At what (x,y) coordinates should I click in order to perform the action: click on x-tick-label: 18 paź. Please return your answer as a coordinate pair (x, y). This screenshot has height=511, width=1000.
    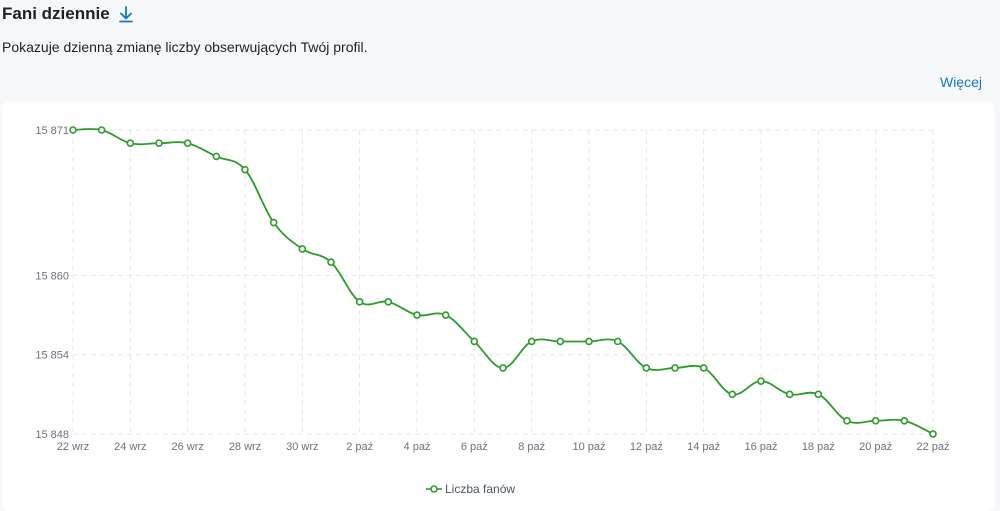
    Looking at the image, I should click on (818, 447).